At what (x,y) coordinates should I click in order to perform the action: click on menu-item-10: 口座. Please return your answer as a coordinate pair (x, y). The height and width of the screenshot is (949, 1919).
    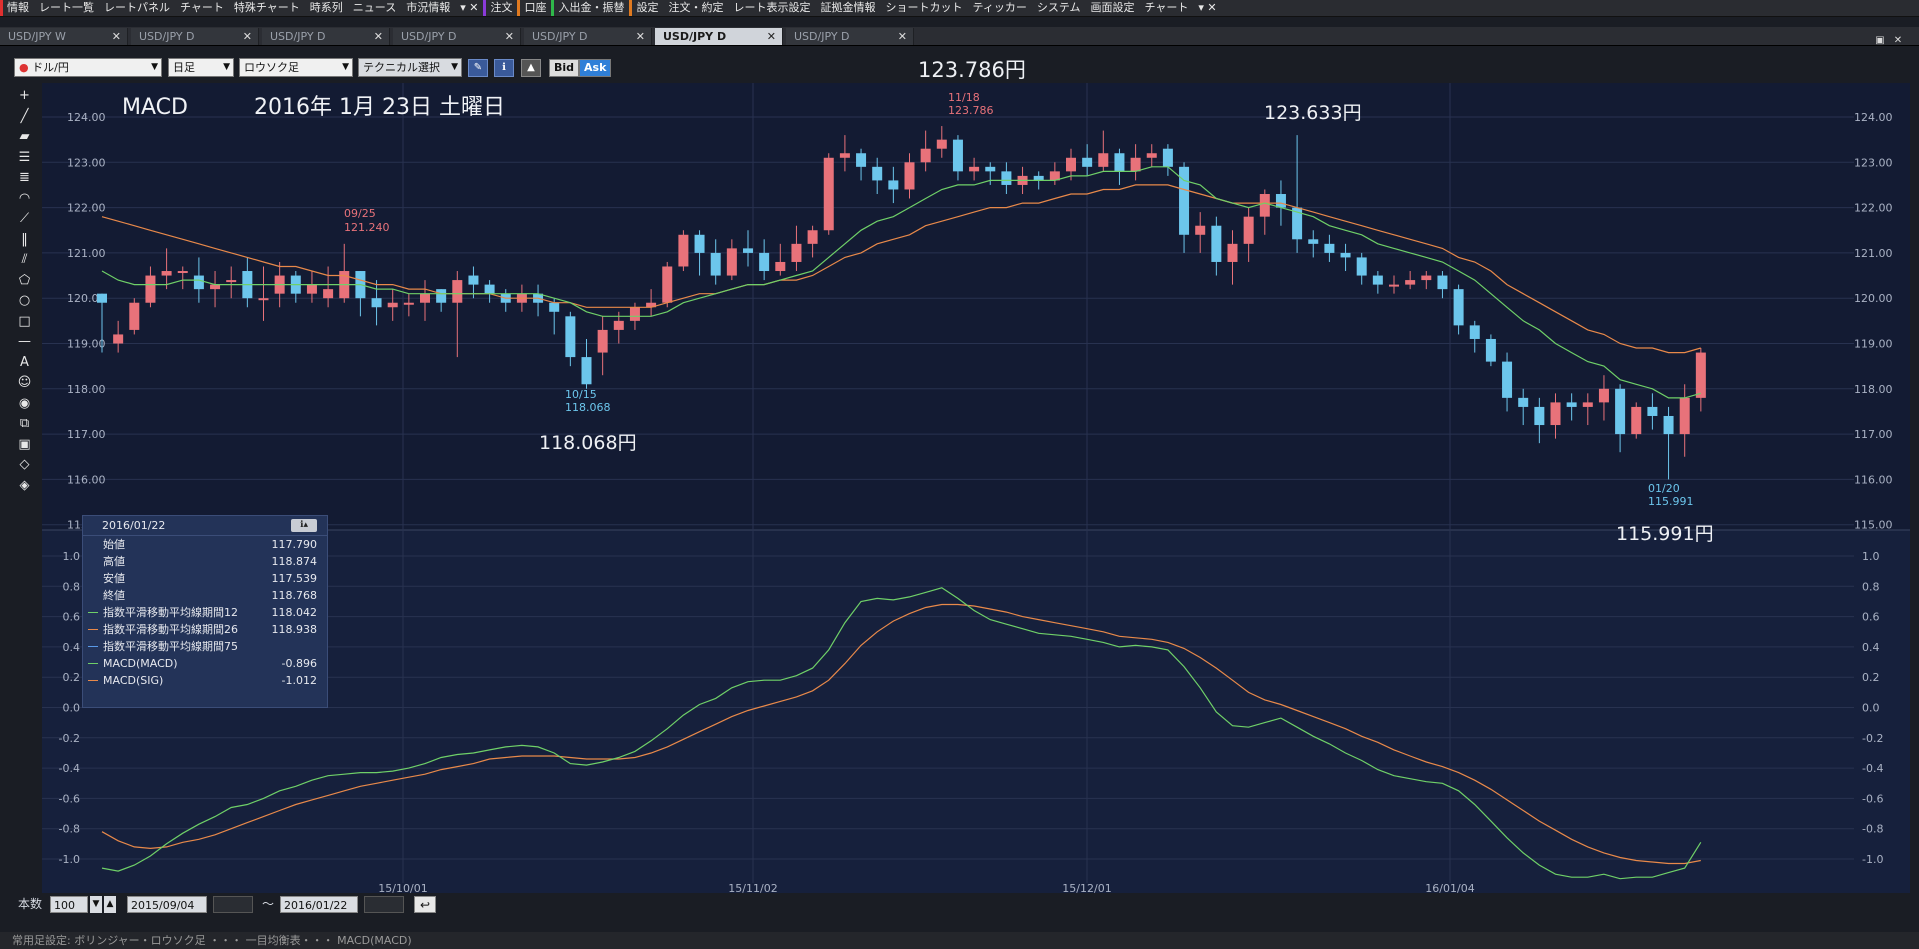
    Looking at the image, I should click on (534, 8).